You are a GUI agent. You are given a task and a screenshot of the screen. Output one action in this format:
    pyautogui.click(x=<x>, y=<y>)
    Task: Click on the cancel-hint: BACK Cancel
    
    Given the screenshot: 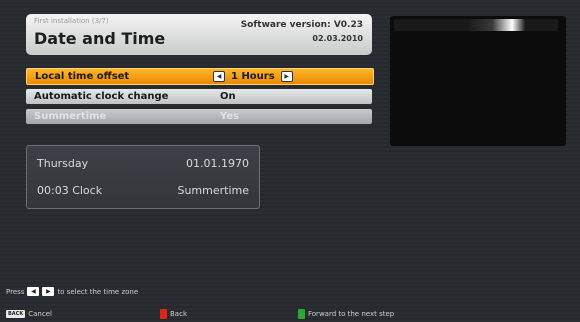 What is the action you would take?
    pyautogui.click(x=29, y=314)
    